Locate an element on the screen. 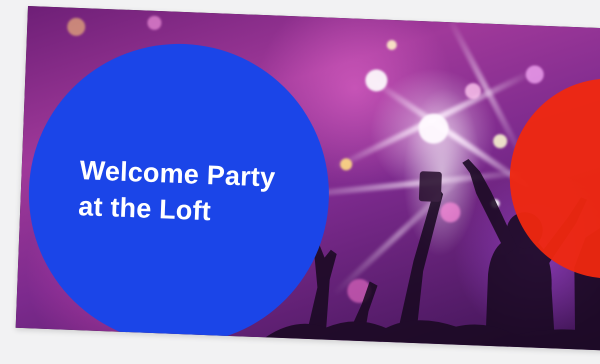  event-title-line-2: at the Loft is located at coordinates (144, 209).